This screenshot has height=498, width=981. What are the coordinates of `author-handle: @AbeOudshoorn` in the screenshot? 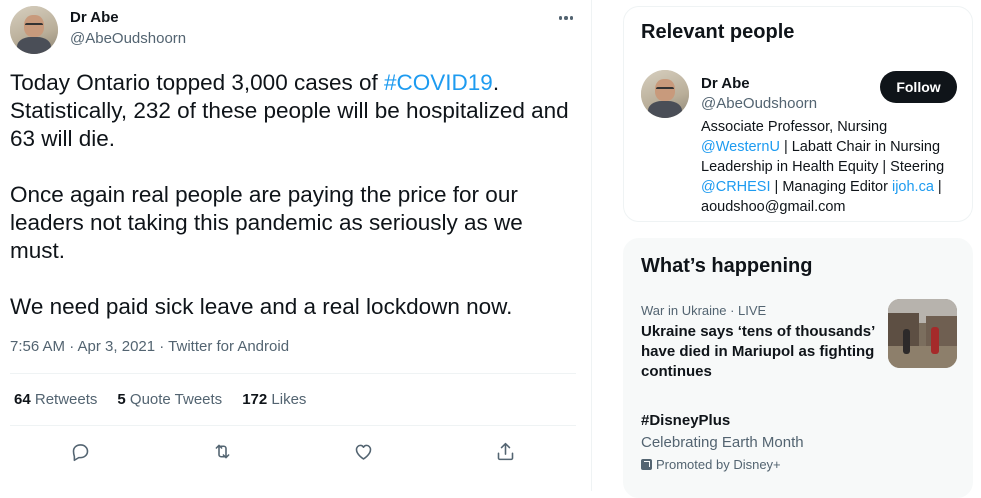 It's located at (128, 38).